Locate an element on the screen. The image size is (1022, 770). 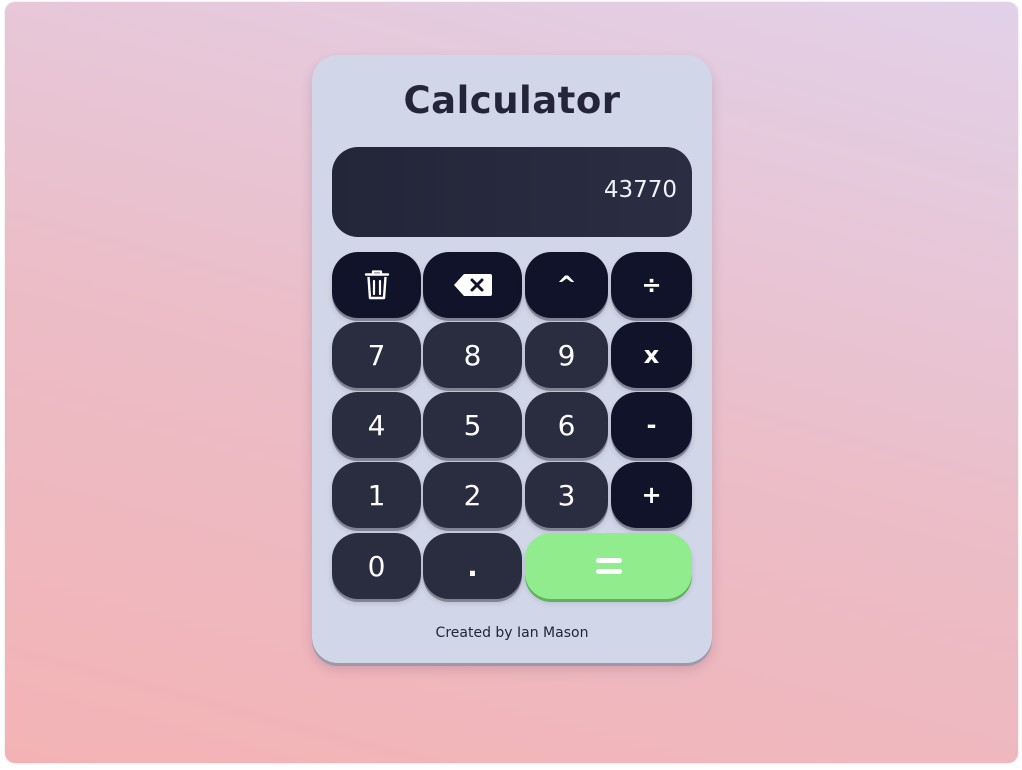
equals-button is located at coordinates (608, 566).